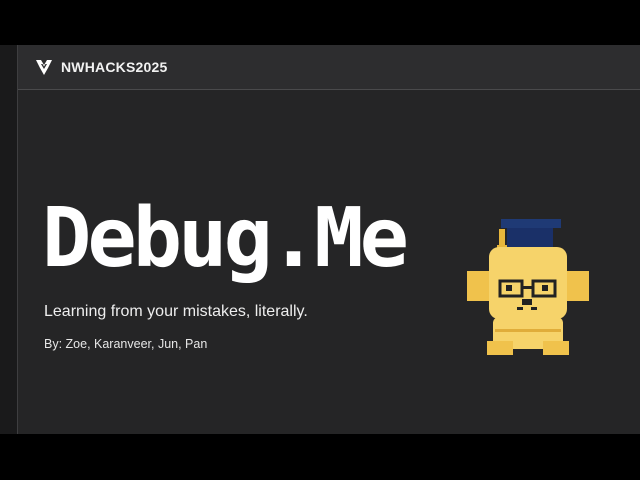 This screenshot has width=640, height=480. I want to click on author-byline: By: Zoe, Karanveer, Jun, Pan, so click(126, 344).